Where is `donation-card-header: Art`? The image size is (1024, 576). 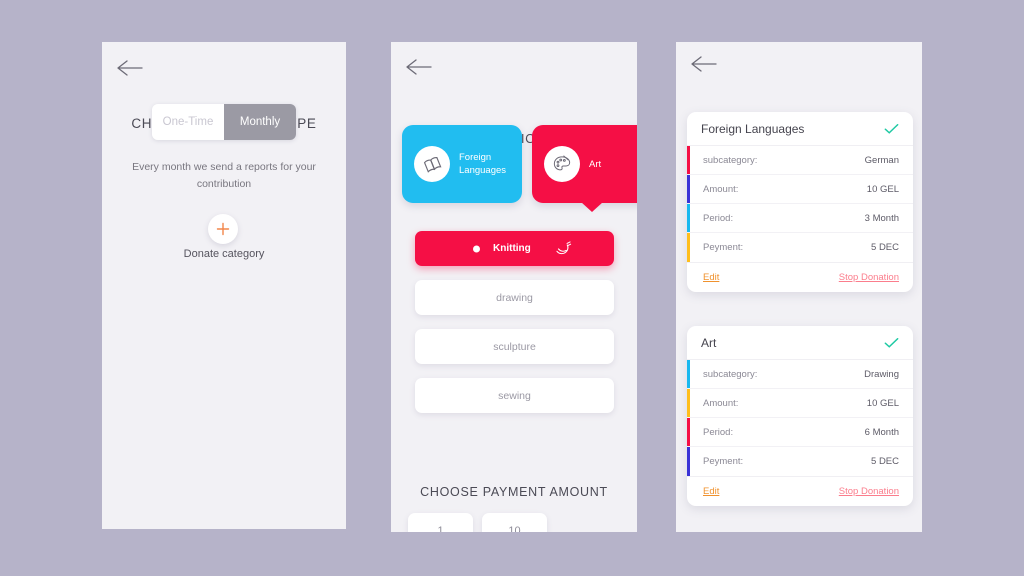 donation-card-header: Art is located at coordinates (800, 343).